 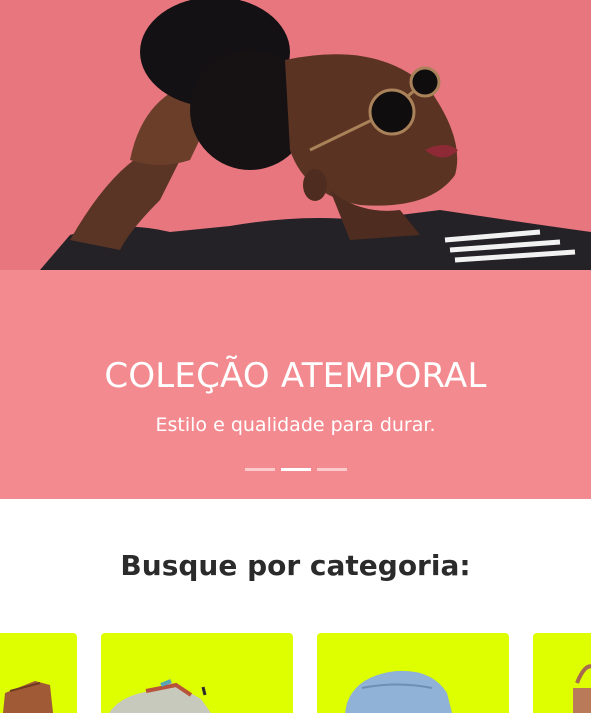 What do you see at coordinates (160, 696) in the screenshot?
I see `sneaker-icon` at bounding box center [160, 696].